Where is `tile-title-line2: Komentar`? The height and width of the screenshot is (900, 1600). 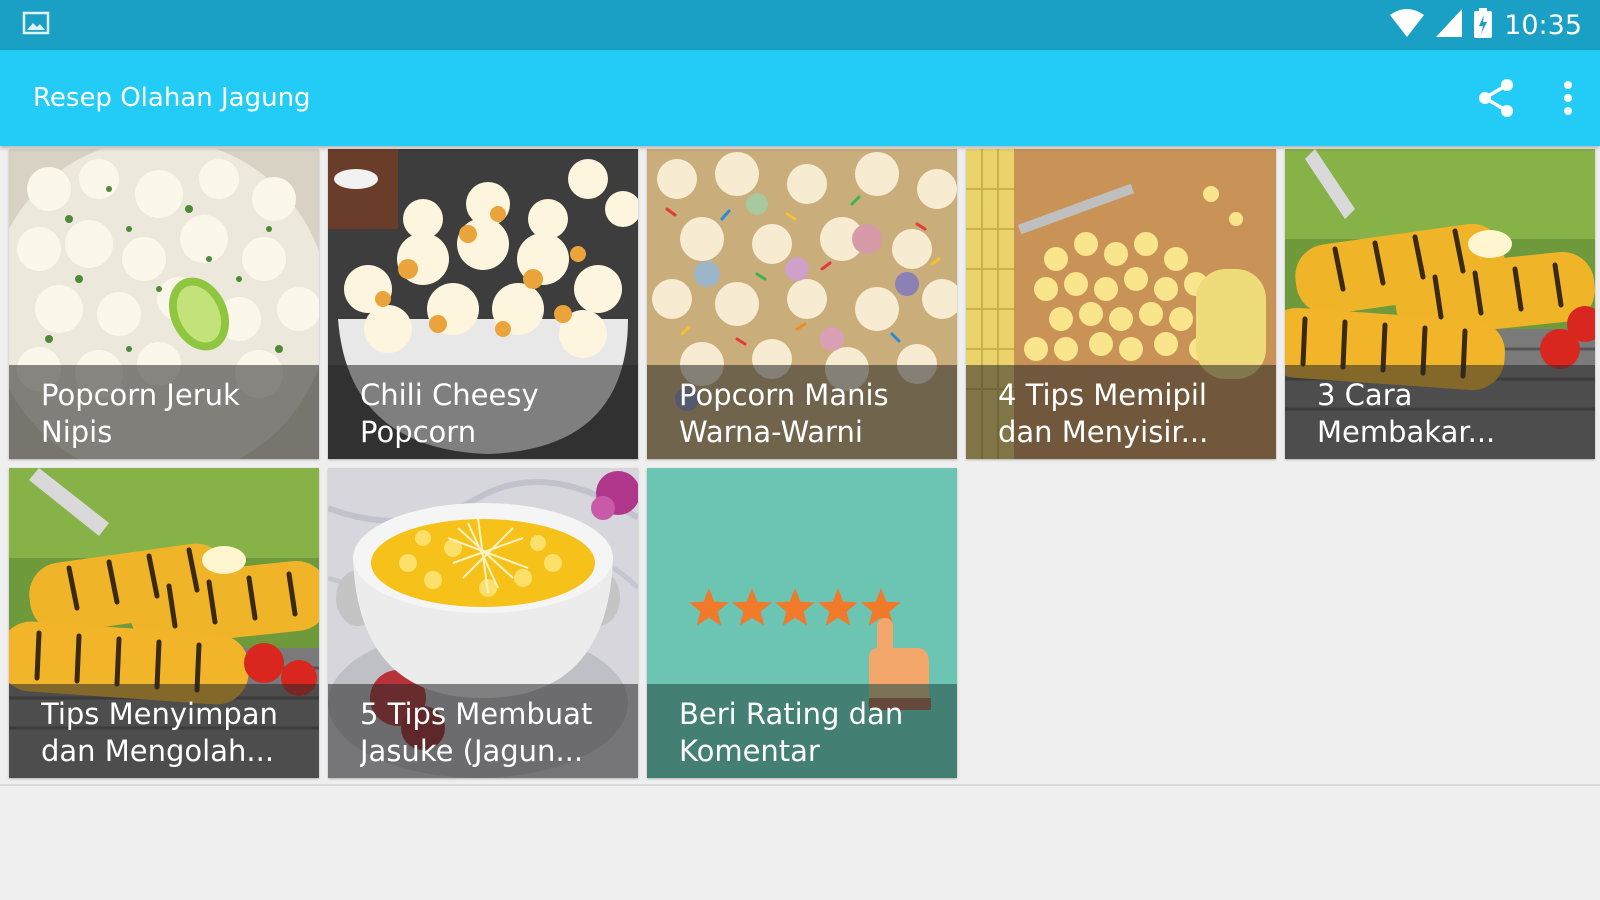 tile-title-line2: Komentar is located at coordinates (749, 751).